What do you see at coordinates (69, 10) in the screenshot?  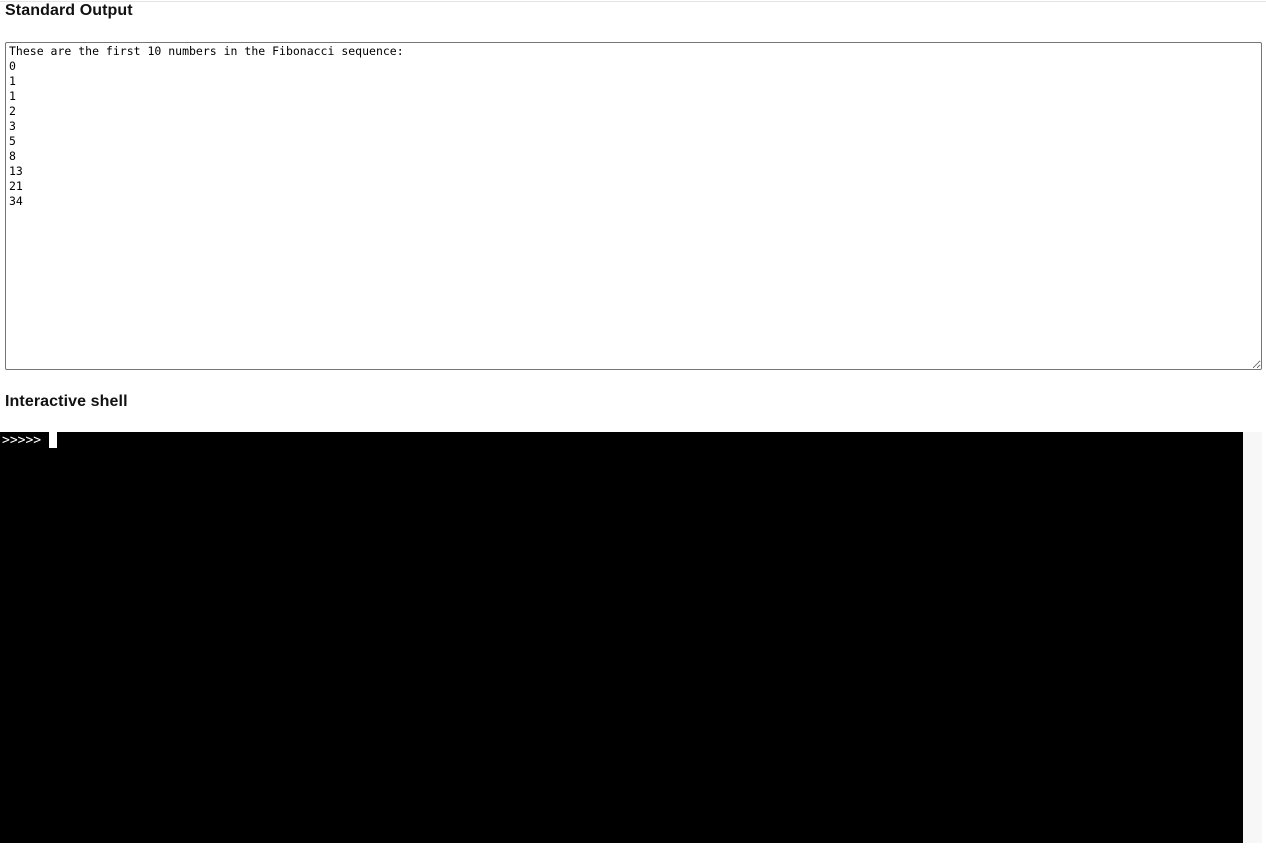 I see `page-title-standard-output: Standard Output` at bounding box center [69, 10].